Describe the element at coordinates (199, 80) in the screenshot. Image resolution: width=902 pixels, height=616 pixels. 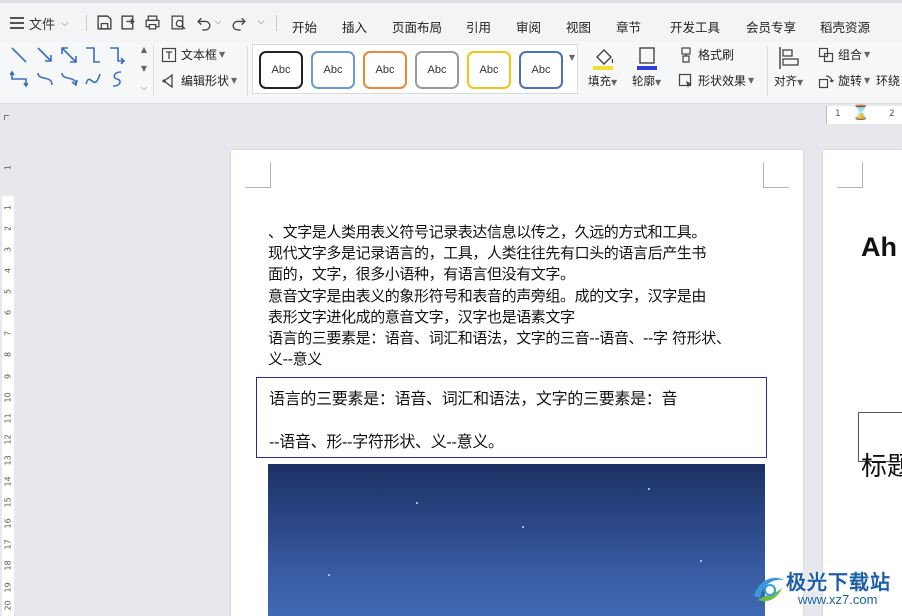
I see `edit-shape-button: 编辑形状 ▼` at that location.